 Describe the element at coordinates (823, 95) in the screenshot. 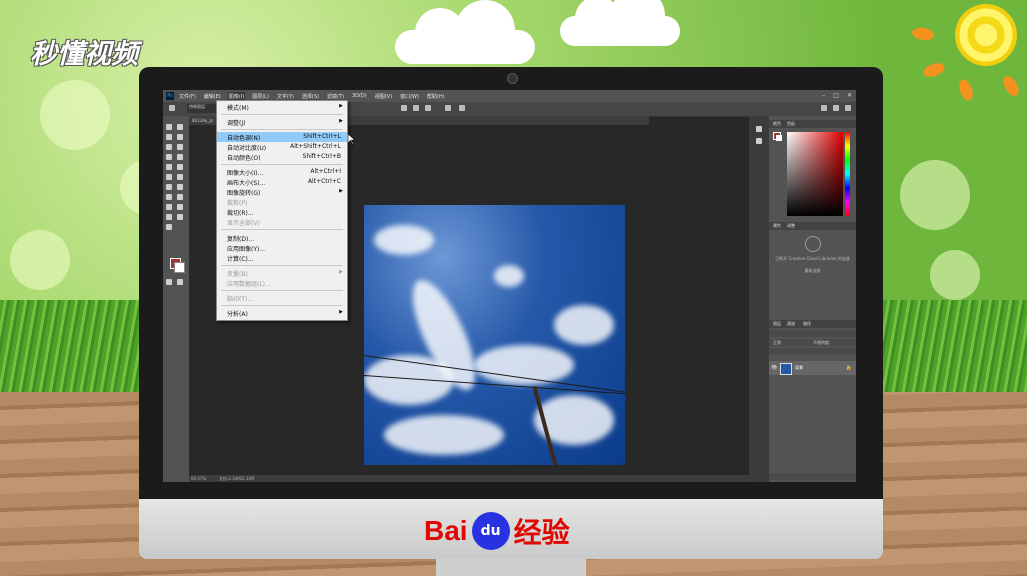

I see `minimize-icon: –` at that location.